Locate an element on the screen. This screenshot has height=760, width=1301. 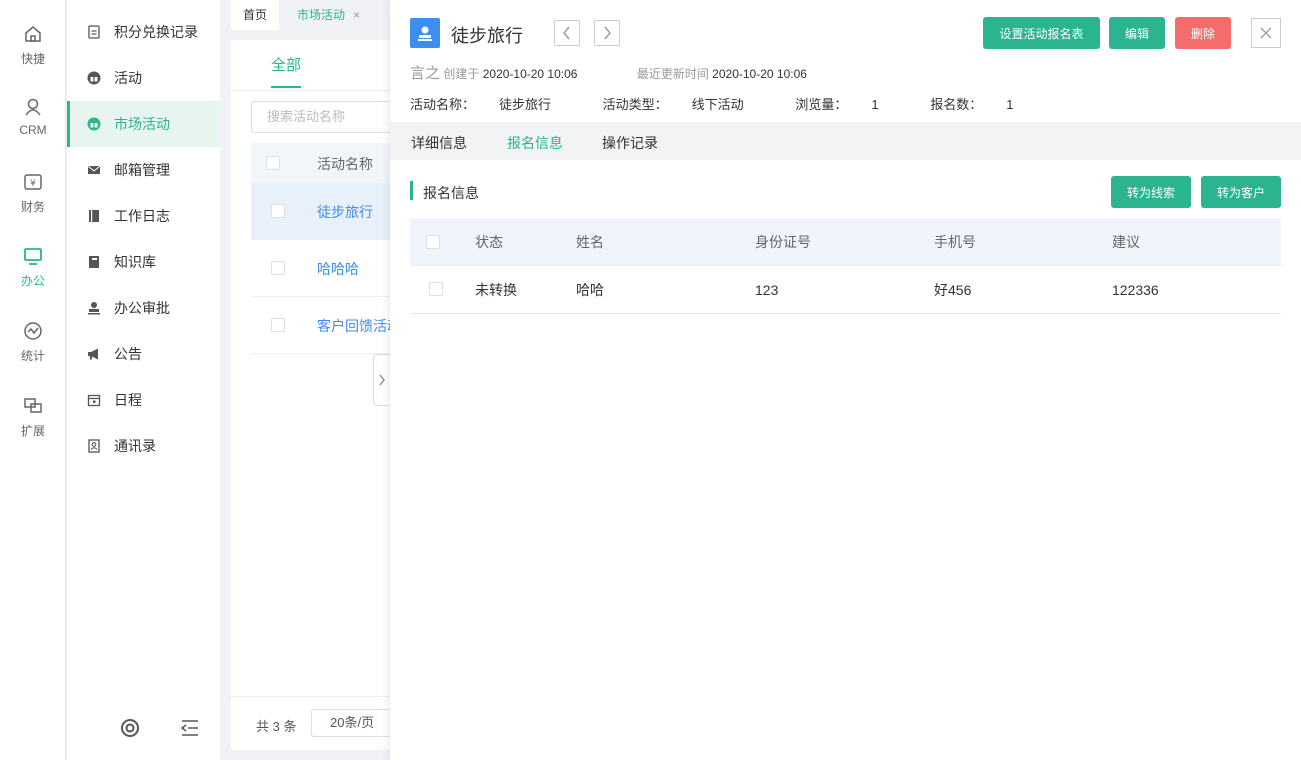
cell-name: 哈哈 is located at coordinates (590, 290).